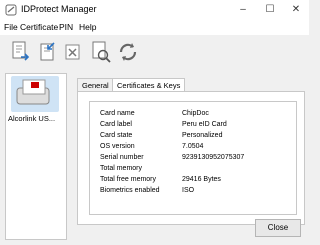 The width and height of the screenshot is (320, 245). Describe the element at coordinates (39, 27) in the screenshot. I see `menu-certificate: Certificate` at that location.